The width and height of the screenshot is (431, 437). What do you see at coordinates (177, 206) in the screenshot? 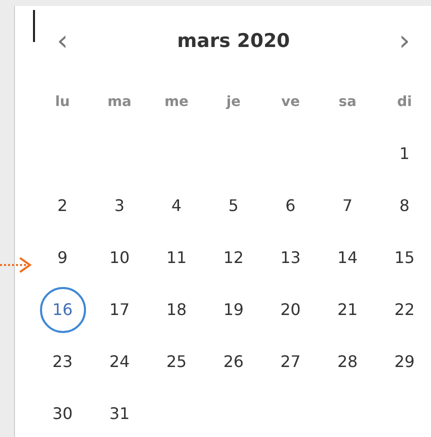
I see `day-button: 4` at bounding box center [177, 206].